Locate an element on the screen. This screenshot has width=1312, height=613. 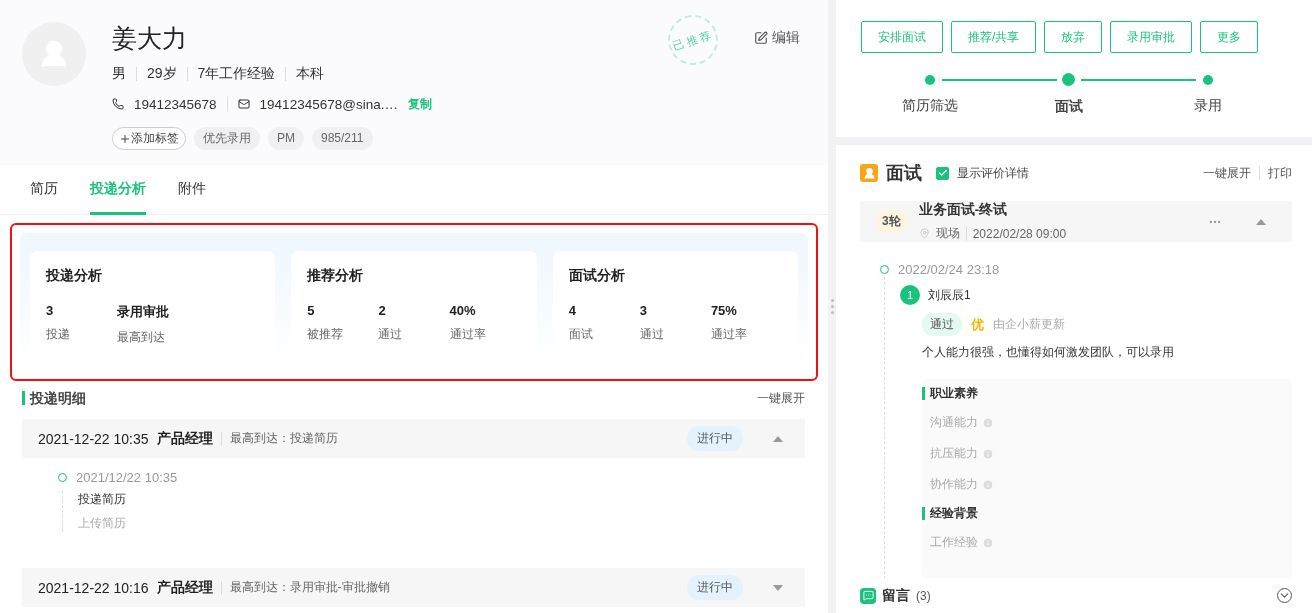
comments-title: 留言 is located at coordinates (896, 595).